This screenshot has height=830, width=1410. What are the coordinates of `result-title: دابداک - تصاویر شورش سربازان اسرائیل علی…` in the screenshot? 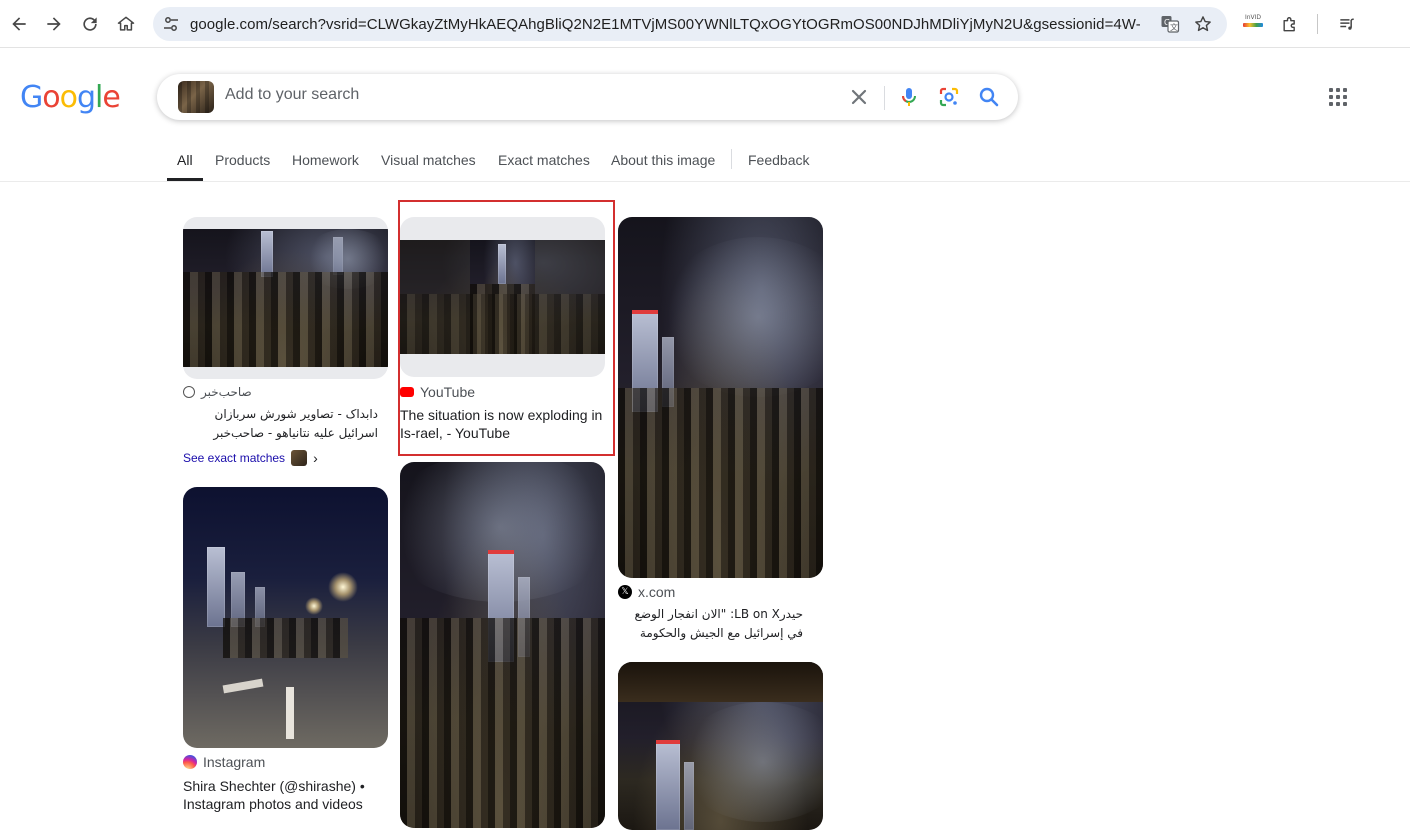 It's located at (280, 424).